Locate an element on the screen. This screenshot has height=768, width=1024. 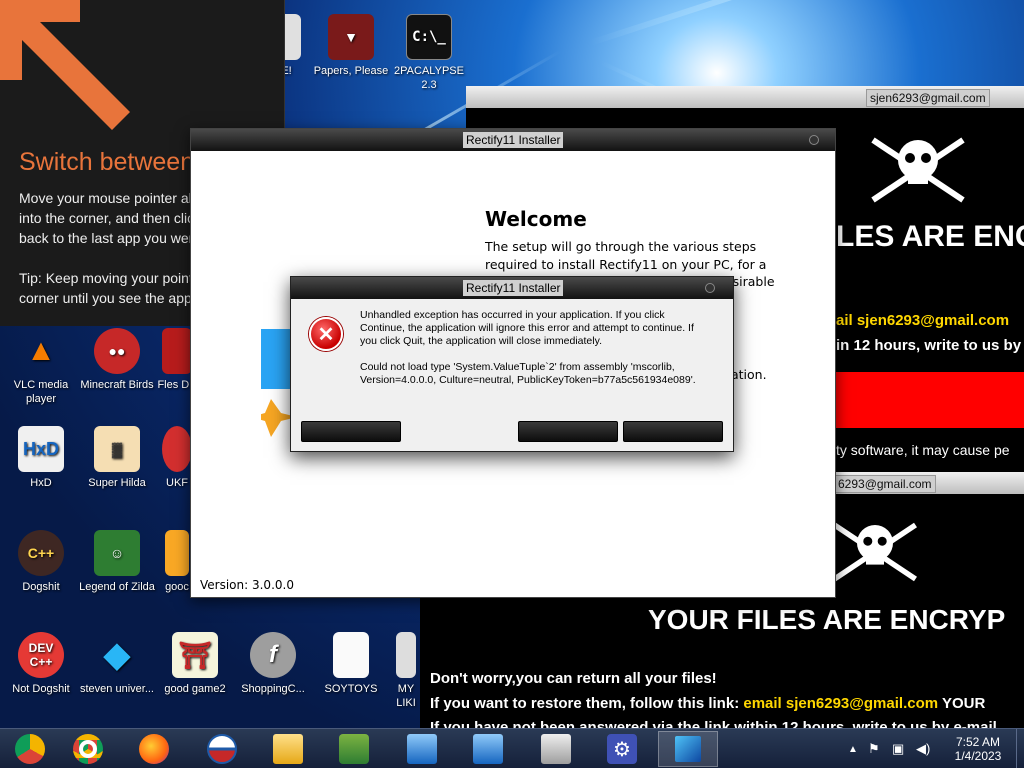
ransom-red-banner is located at coordinates (930, 400).